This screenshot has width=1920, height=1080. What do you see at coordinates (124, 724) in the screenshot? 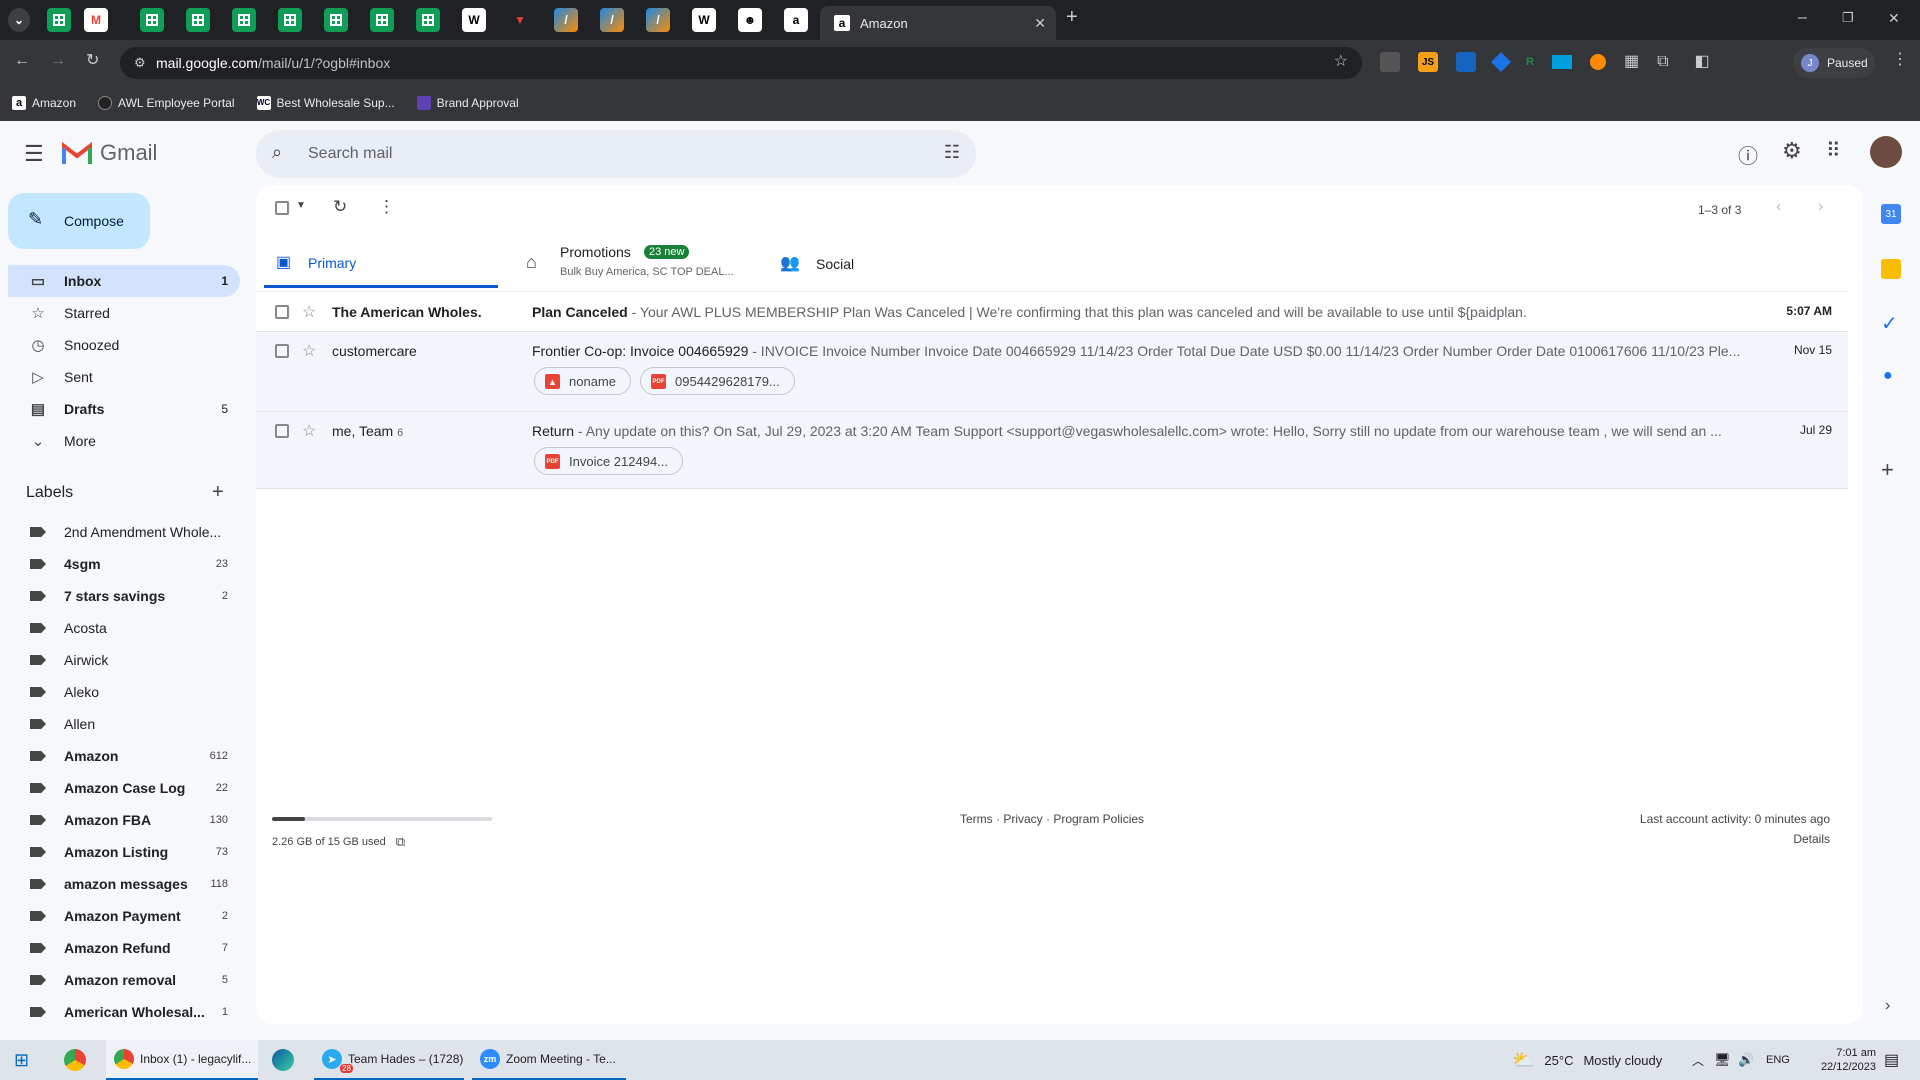
I see `label-item: Allen` at bounding box center [124, 724].